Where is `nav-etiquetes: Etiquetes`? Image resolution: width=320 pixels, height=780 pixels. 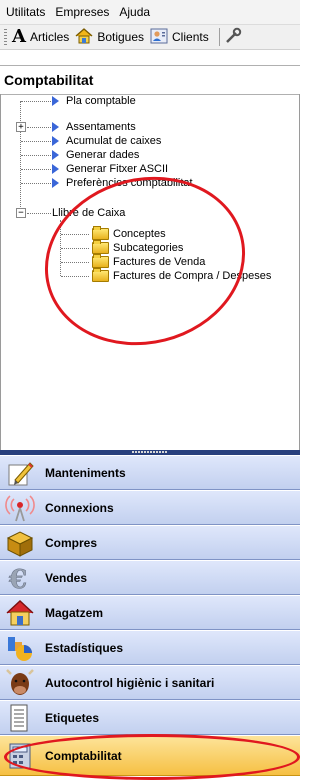 nav-etiquetes: Etiquetes is located at coordinates (150, 717).